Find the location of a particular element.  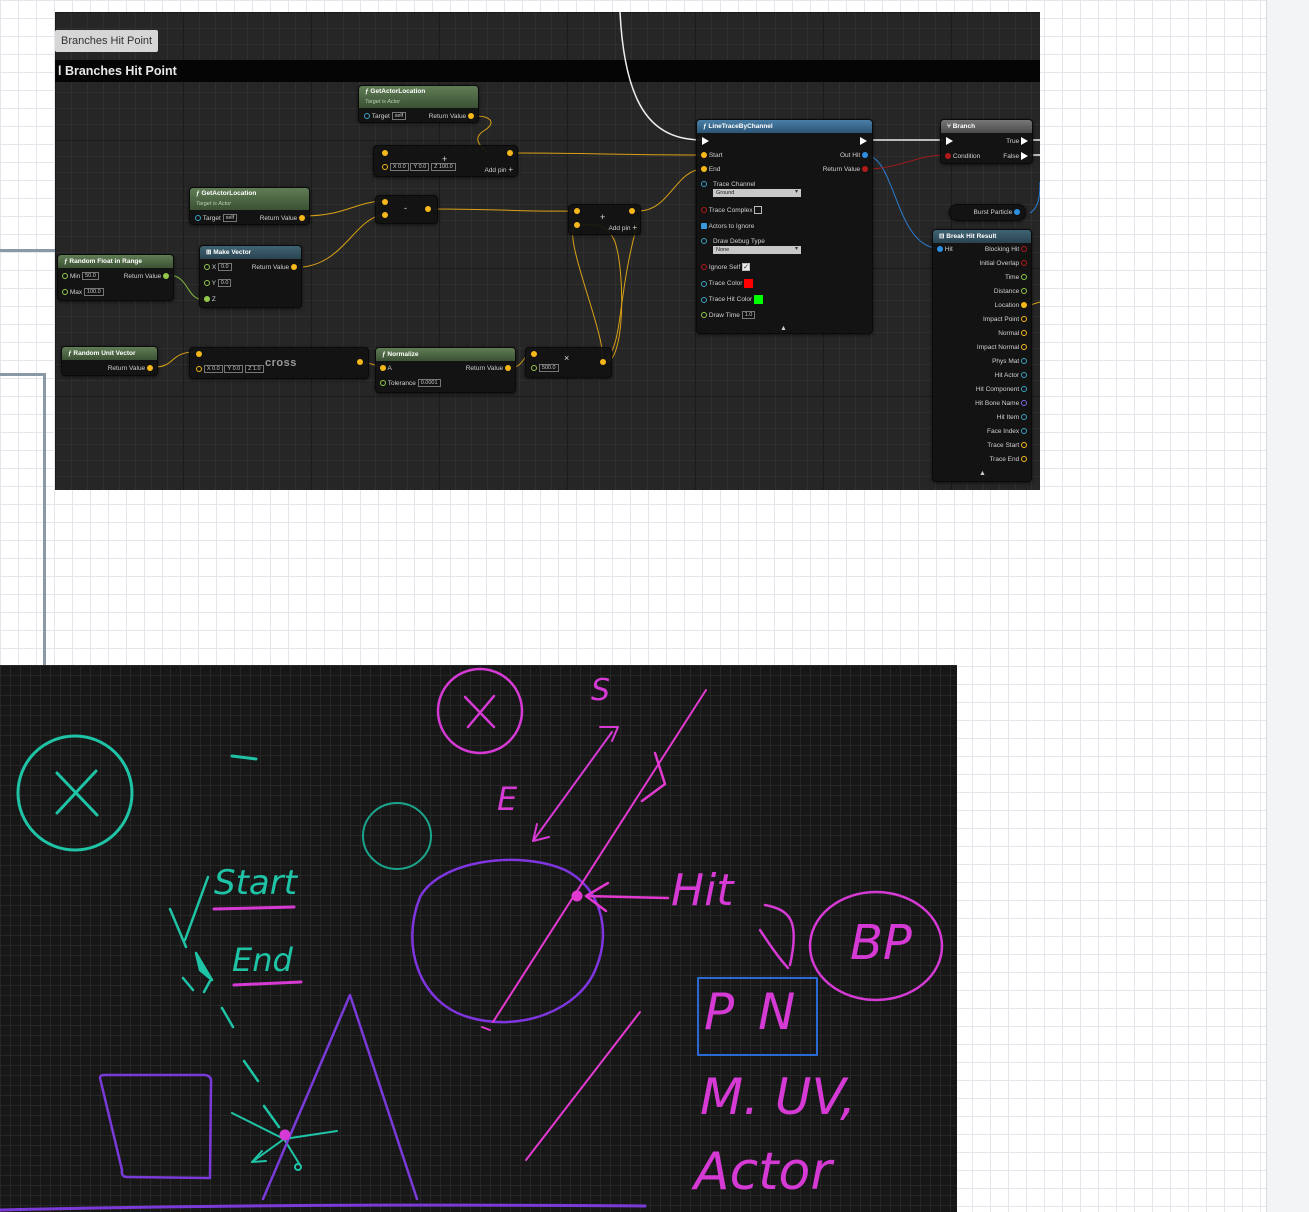

ignore-self-row: Ignore Self ✓ is located at coordinates (726, 267).